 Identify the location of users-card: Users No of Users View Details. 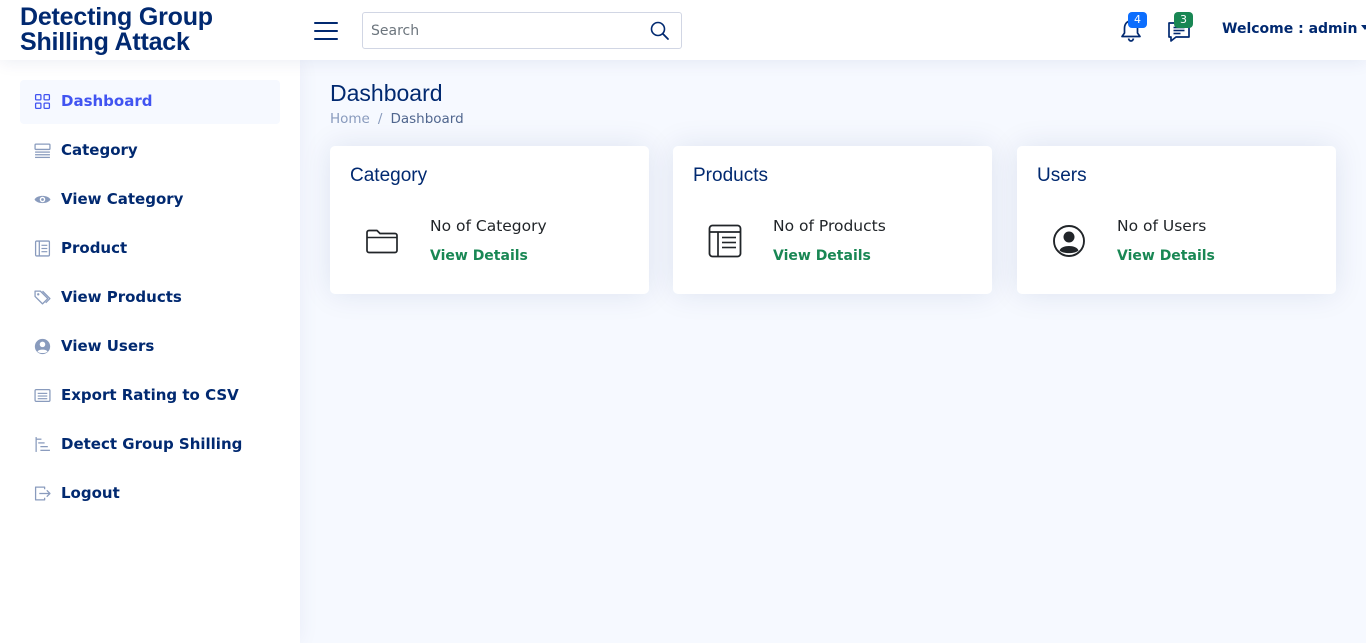
(1176, 220).